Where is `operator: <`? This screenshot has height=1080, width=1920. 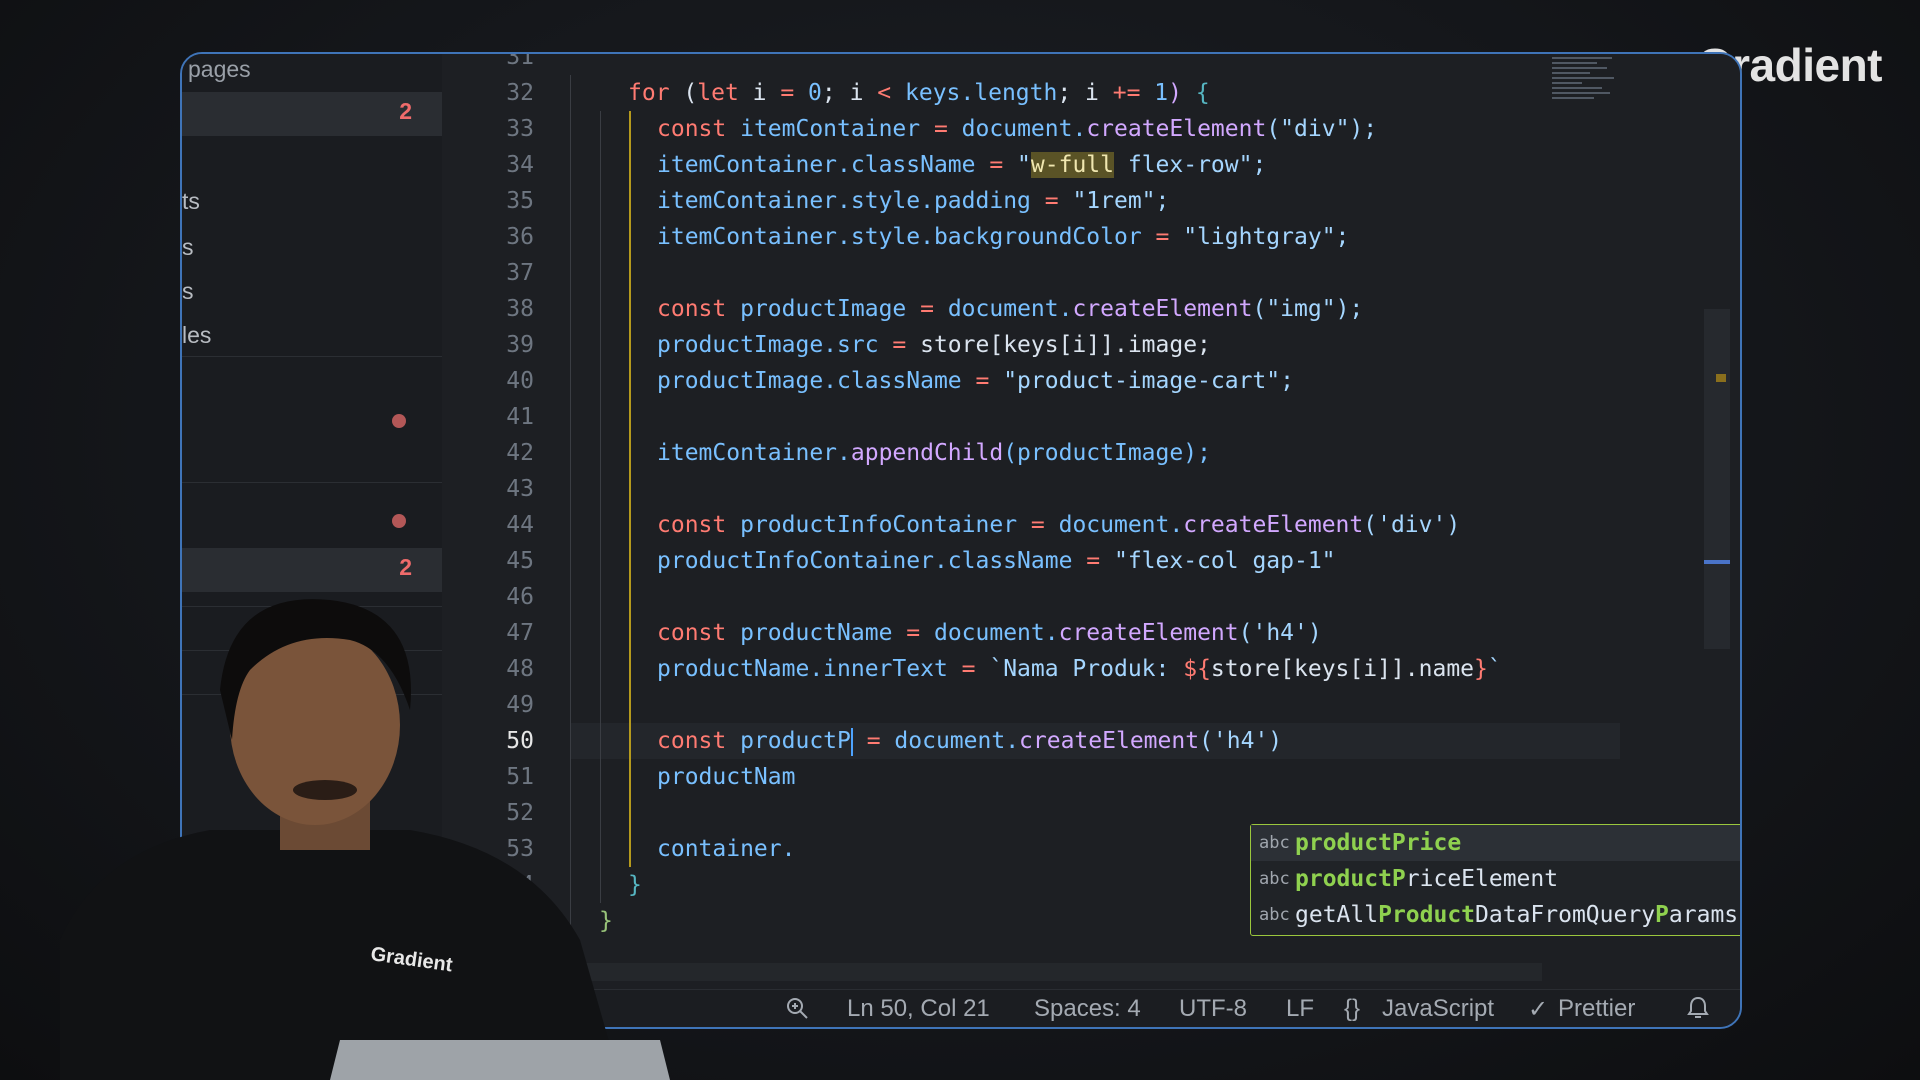 operator: < is located at coordinates (884, 93).